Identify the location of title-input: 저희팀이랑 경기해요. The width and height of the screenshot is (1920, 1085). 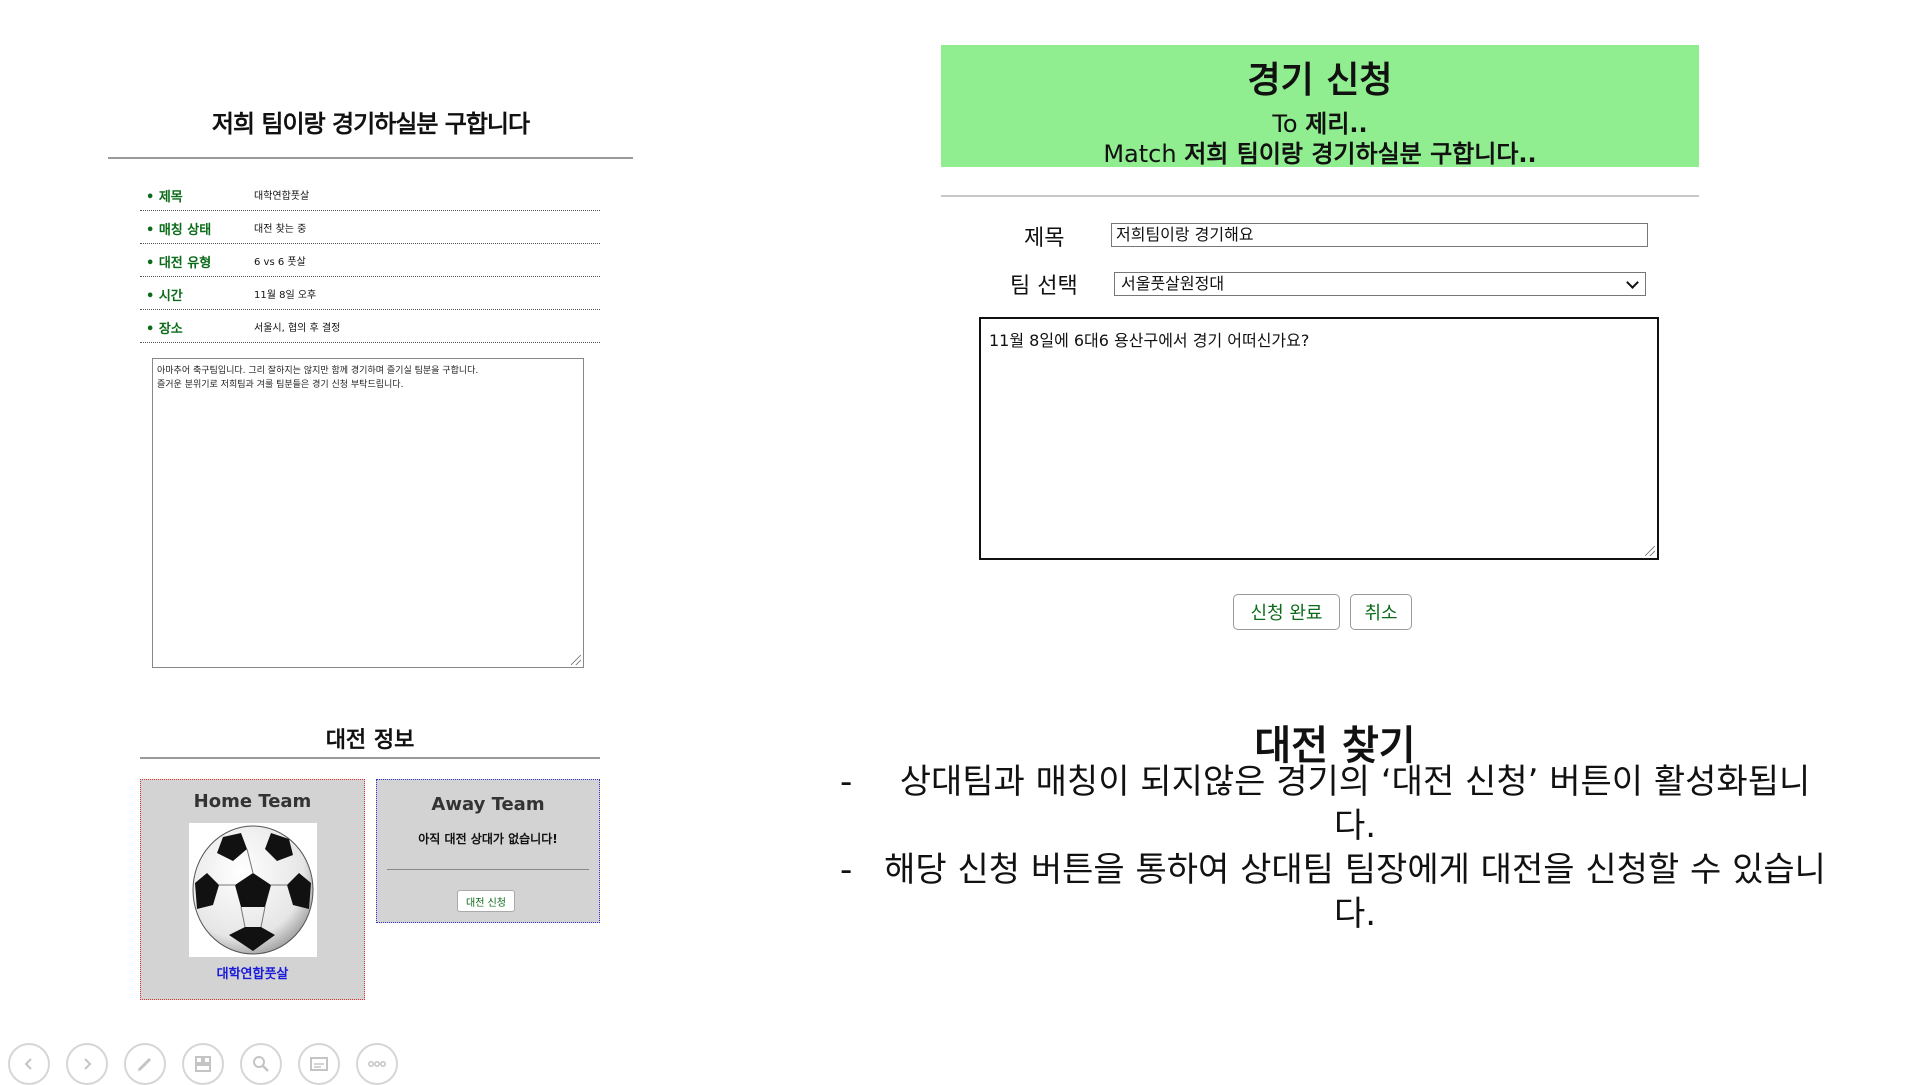
(1379, 235).